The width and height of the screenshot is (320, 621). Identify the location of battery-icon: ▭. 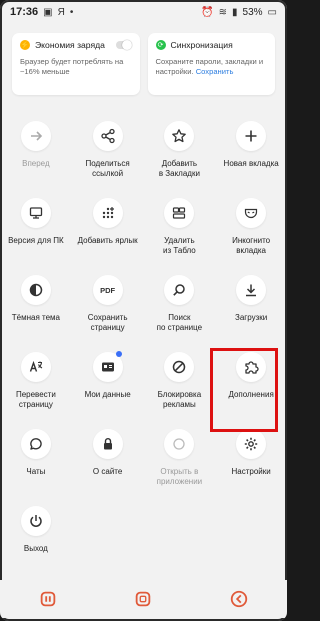
(272, 12).